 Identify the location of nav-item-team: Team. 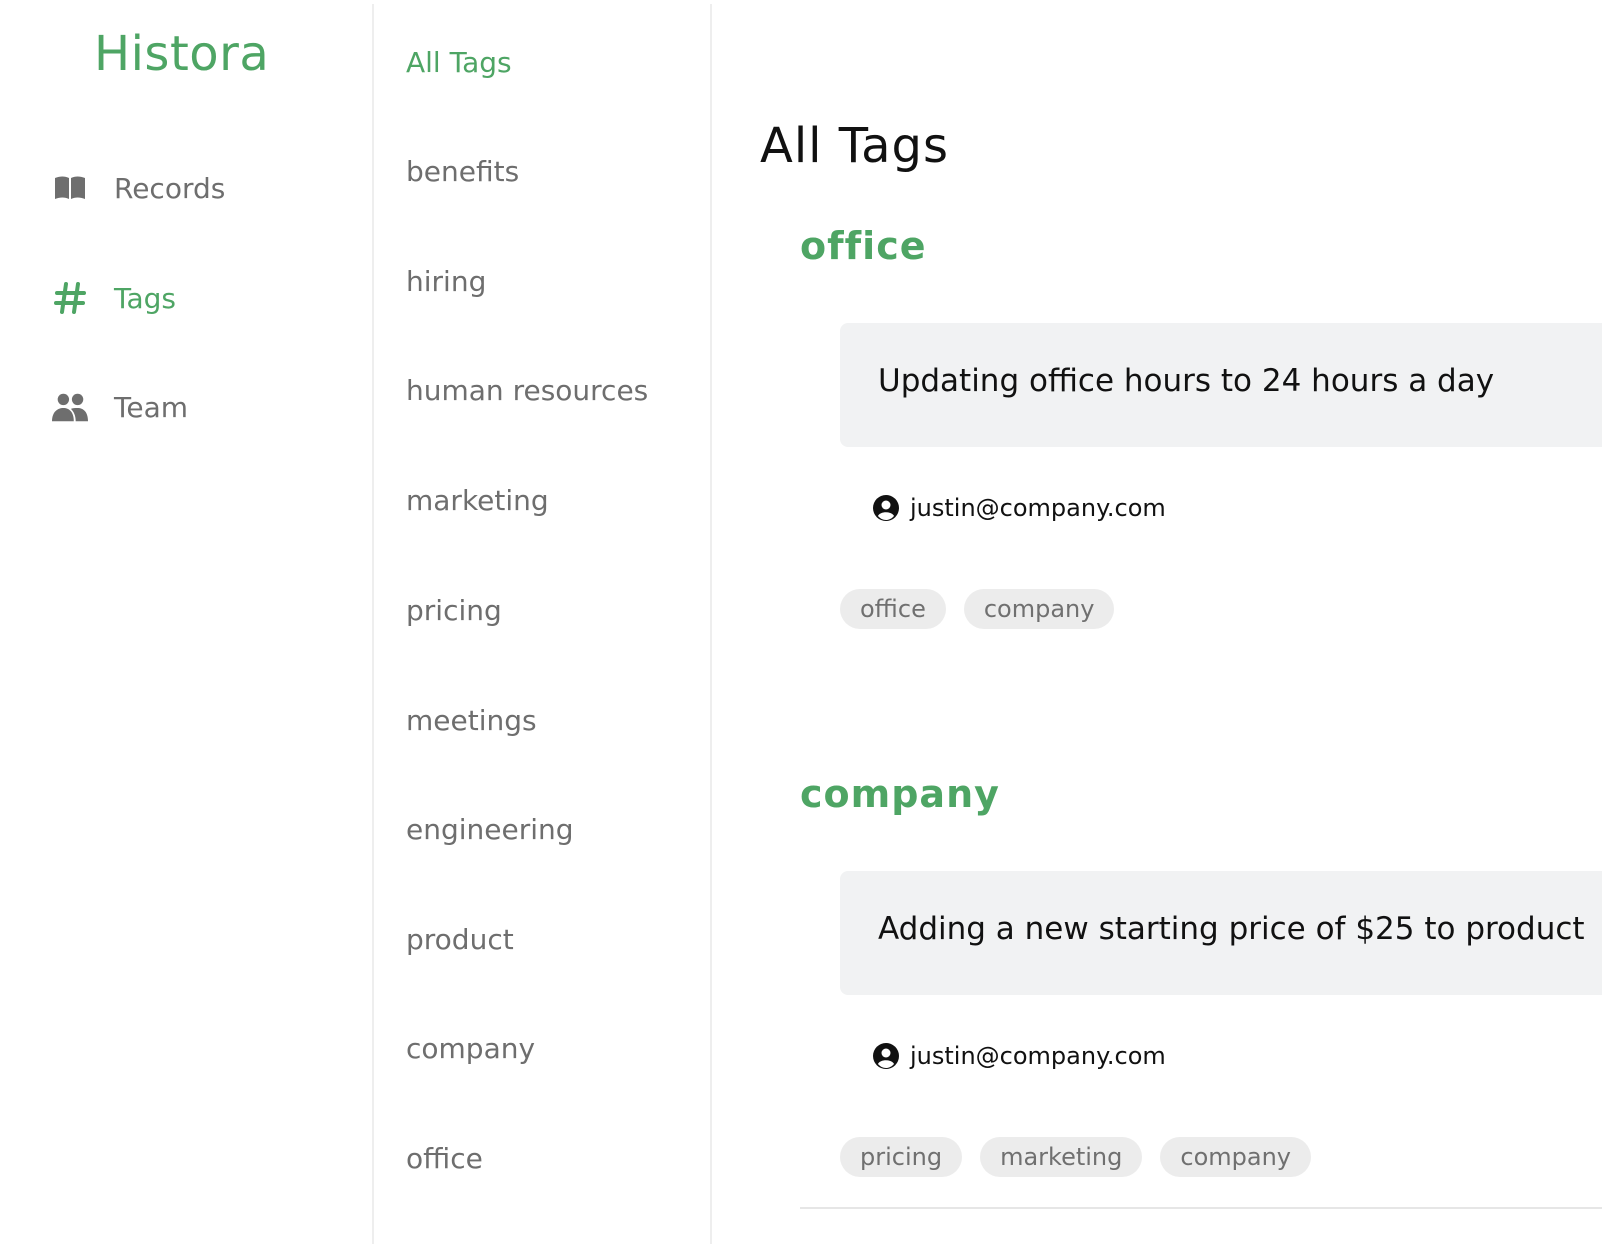
(120, 407).